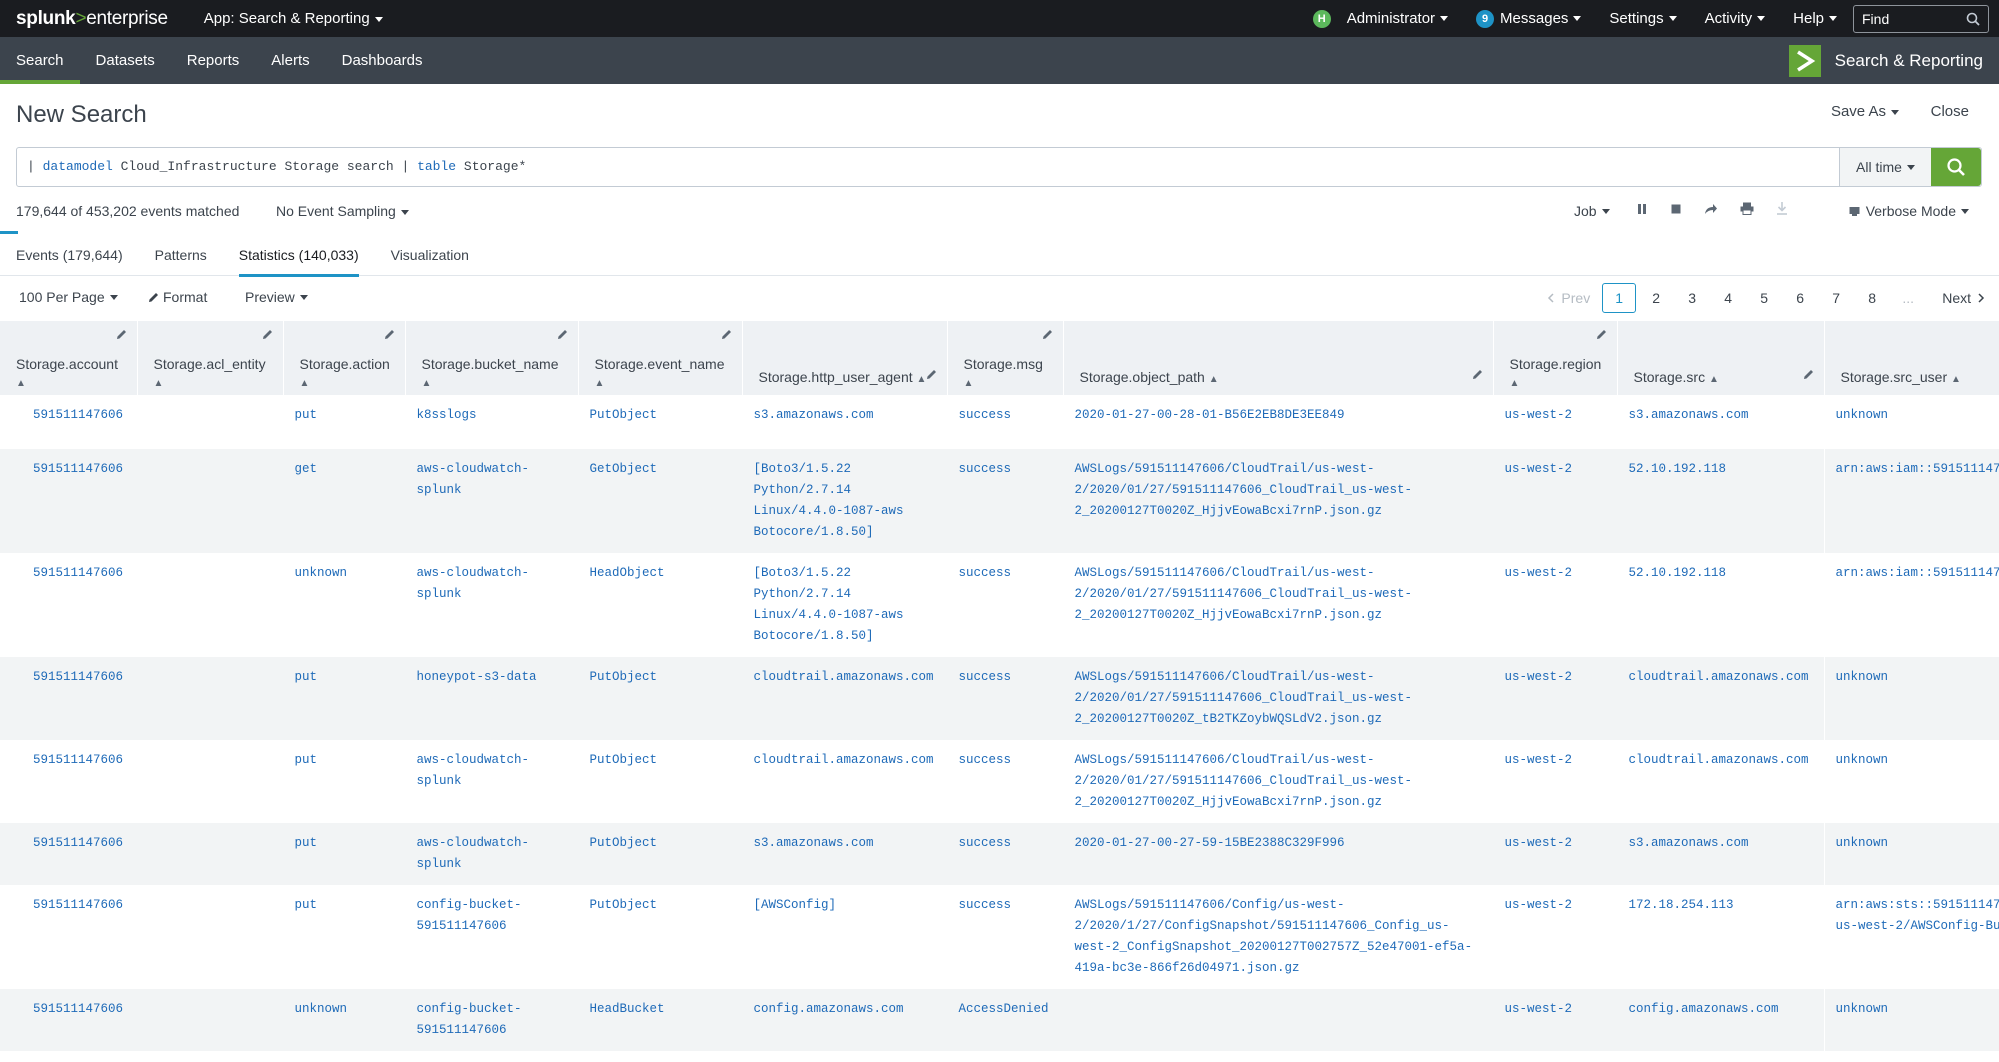 This screenshot has height=1062, width=1999. What do you see at coordinates (1005, 358) in the screenshot?
I see `column-header: Storage.msg ▲` at bounding box center [1005, 358].